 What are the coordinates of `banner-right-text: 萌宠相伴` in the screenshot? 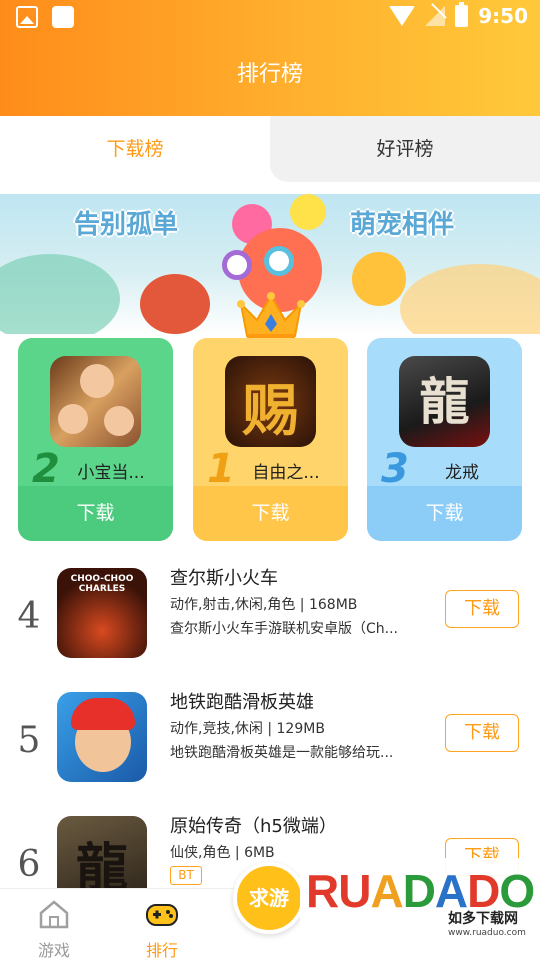 It's located at (402, 225).